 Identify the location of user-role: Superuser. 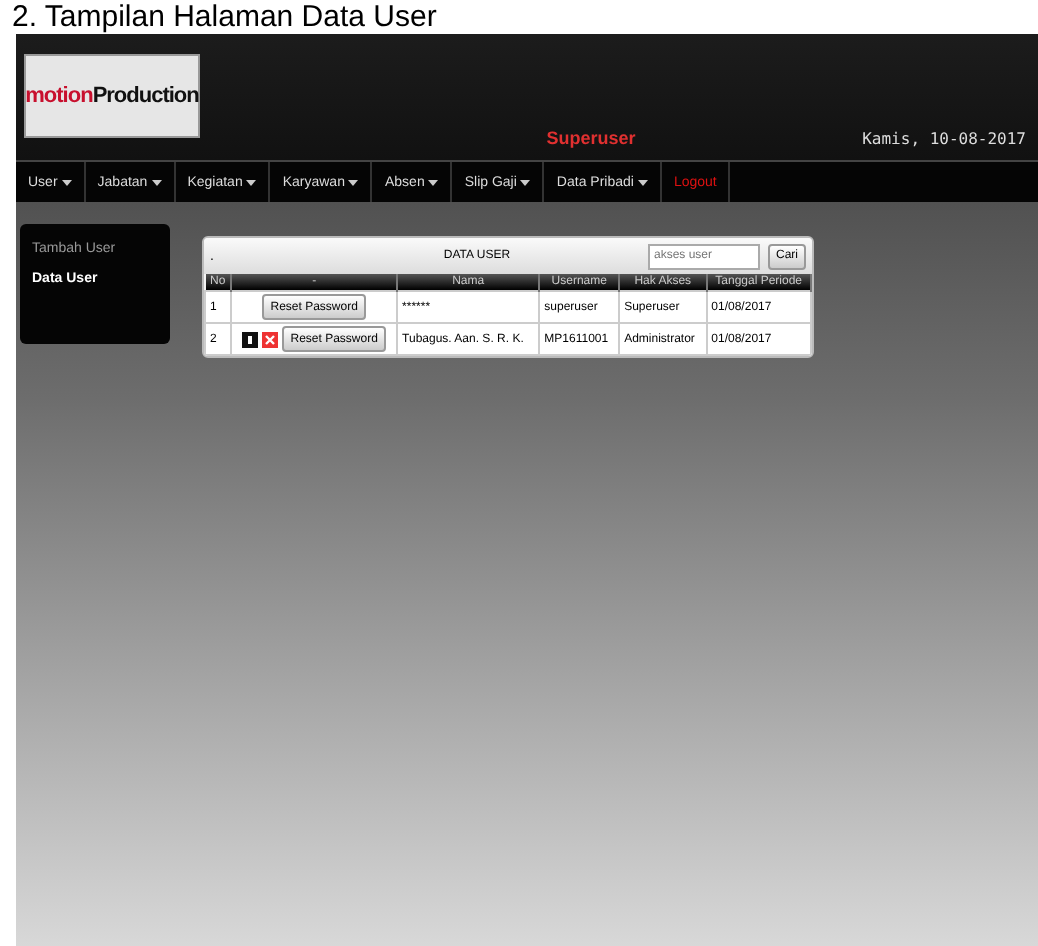
(591, 138).